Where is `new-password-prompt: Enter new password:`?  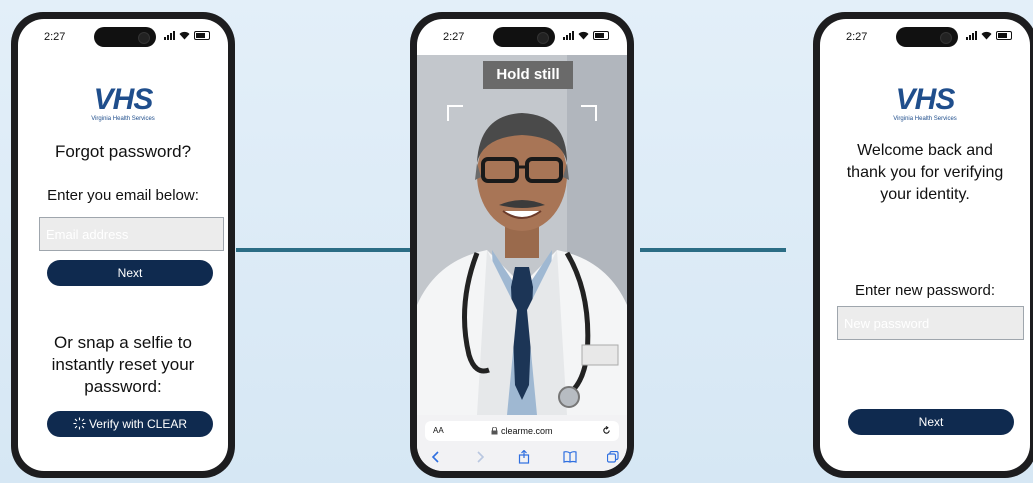 new-password-prompt: Enter new password: is located at coordinates (925, 290).